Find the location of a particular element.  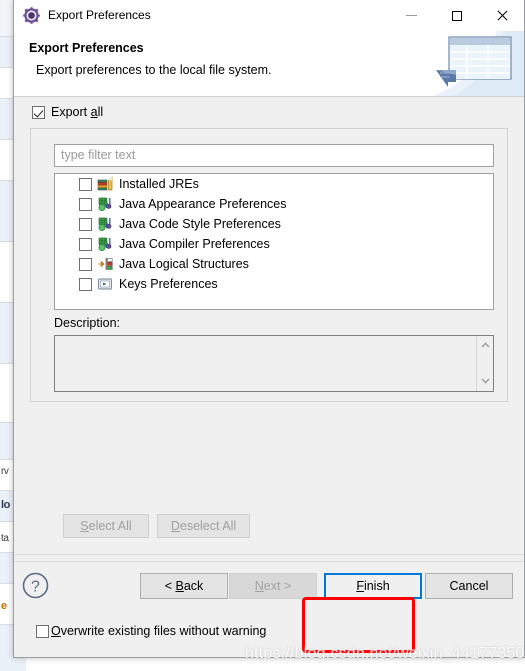

maximize-icon is located at coordinates (456, 15).